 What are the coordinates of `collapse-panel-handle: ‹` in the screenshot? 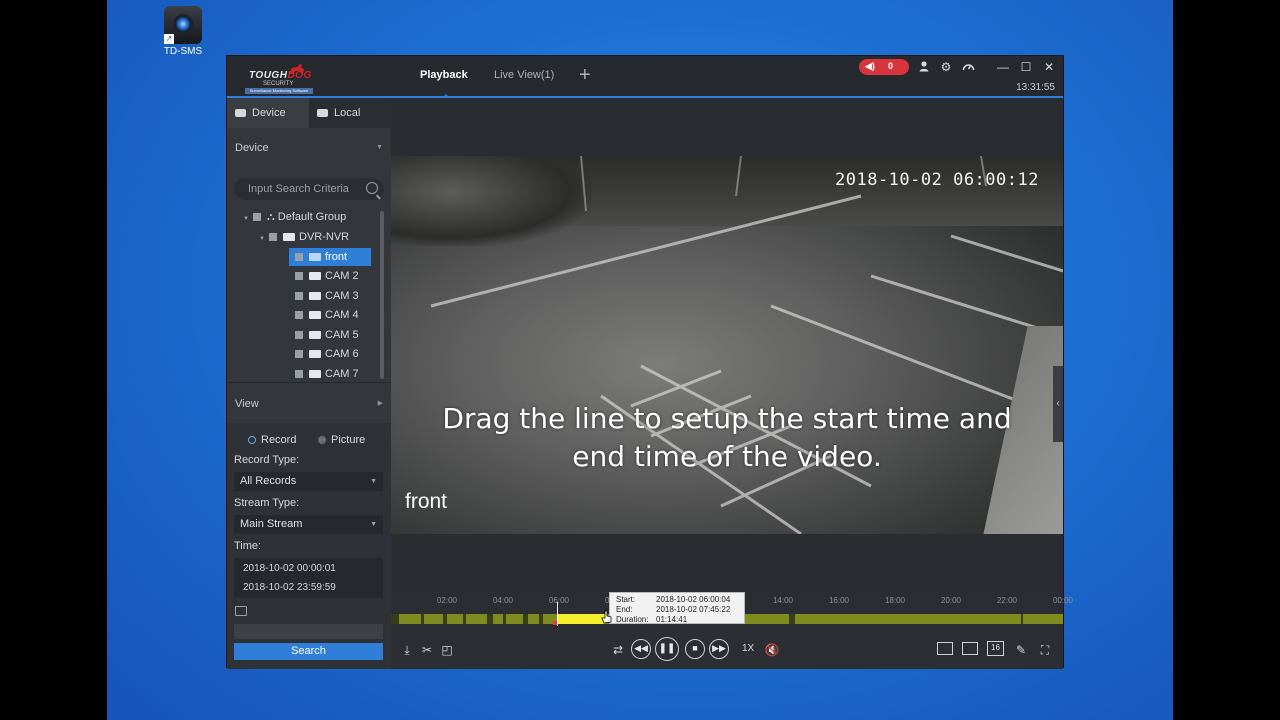 It's located at (1058, 404).